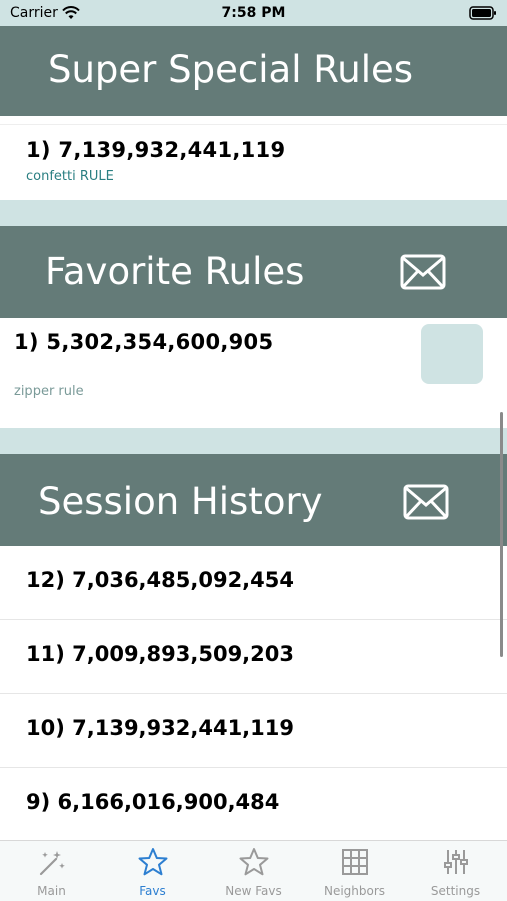  What do you see at coordinates (175, 271) in the screenshot?
I see `section-title-favorites: Favorite Rules` at bounding box center [175, 271].